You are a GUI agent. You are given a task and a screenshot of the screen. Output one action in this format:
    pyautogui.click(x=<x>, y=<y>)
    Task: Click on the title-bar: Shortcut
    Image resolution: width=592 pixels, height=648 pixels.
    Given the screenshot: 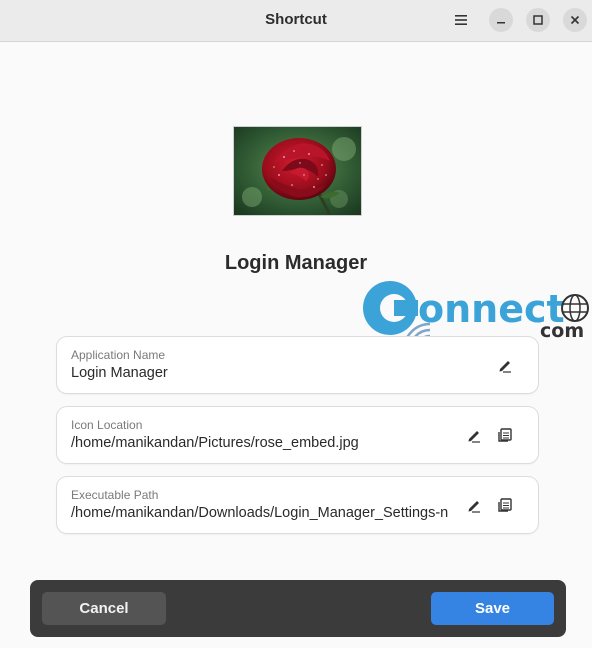 What is the action you would take?
    pyautogui.click(x=296, y=21)
    